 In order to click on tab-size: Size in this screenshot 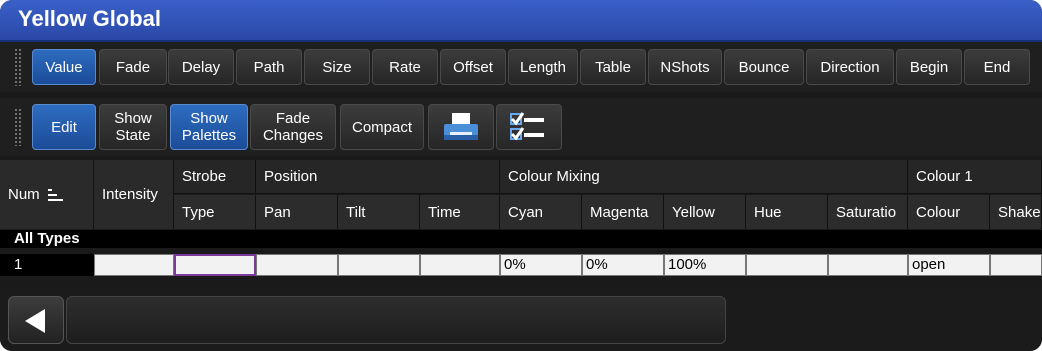, I will do `click(337, 67)`.